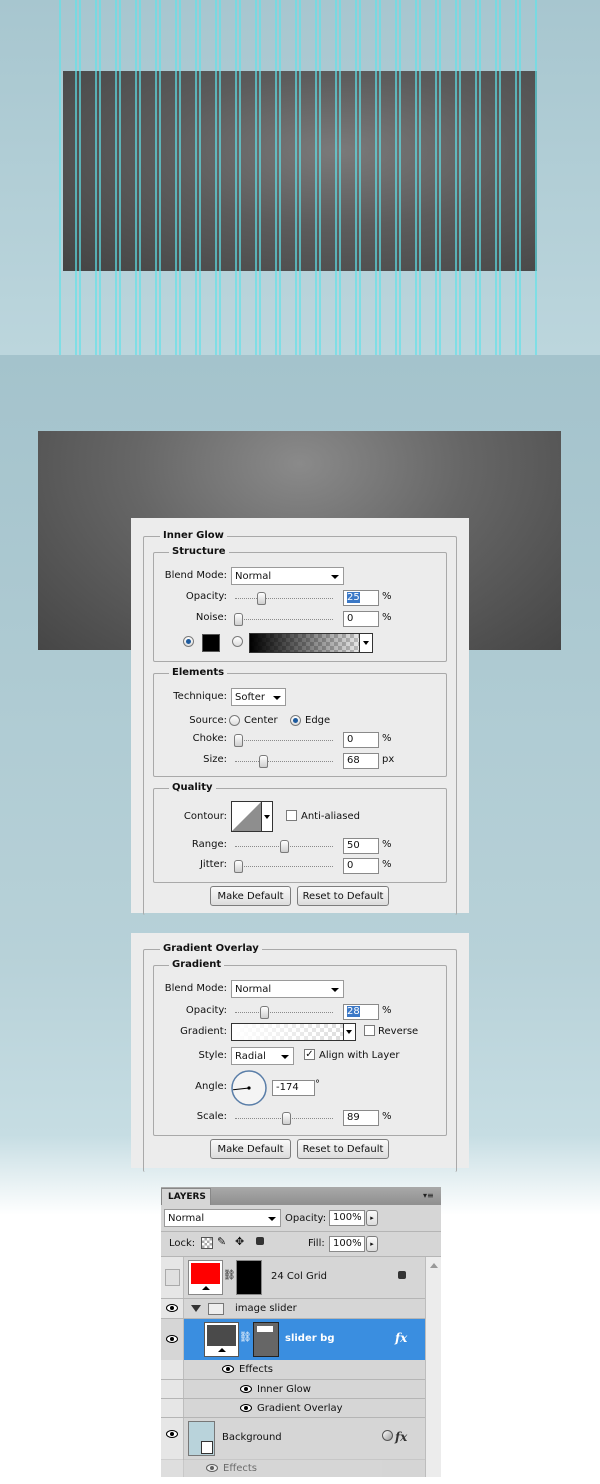  What do you see at coordinates (293, 1439) in the screenshot?
I see `layer-row: Background fx` at bounding box center [293, 1439].